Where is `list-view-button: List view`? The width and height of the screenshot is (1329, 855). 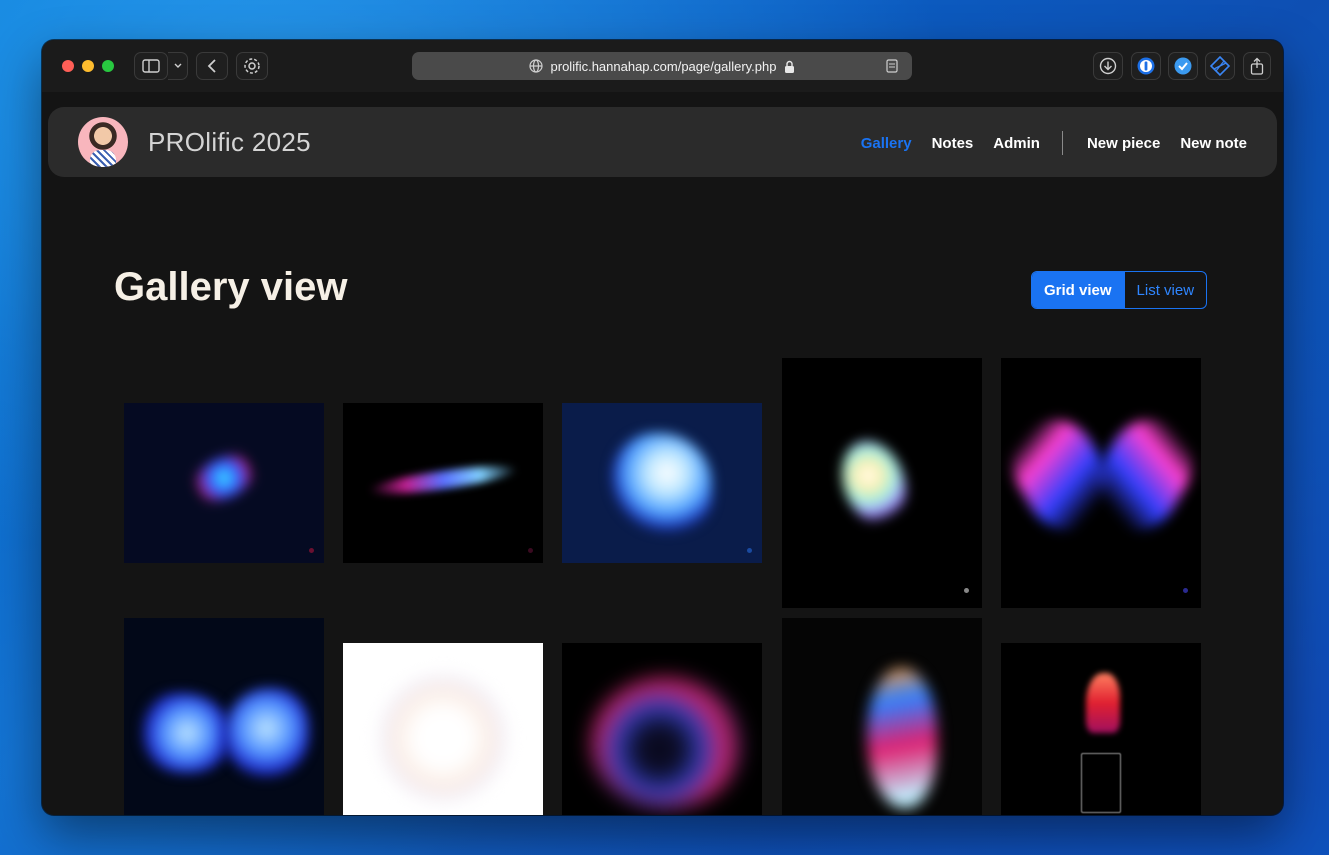
list-view-button: List view is located at coordinates (1165, 290).